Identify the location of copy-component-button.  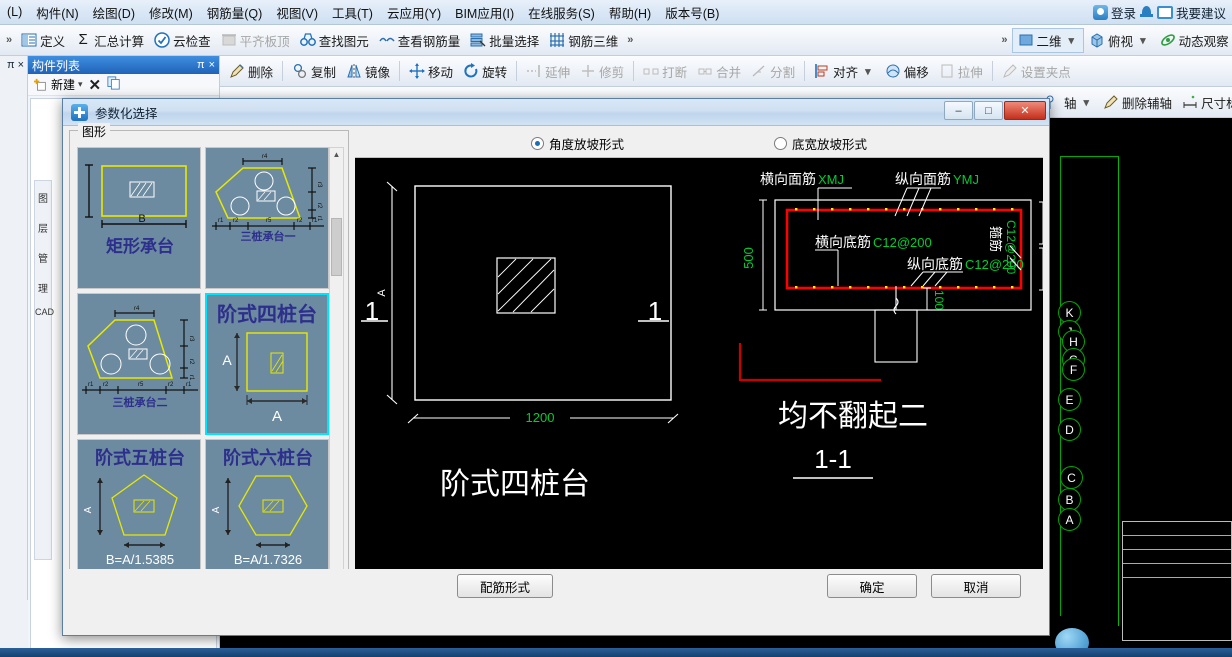
(114, 84).